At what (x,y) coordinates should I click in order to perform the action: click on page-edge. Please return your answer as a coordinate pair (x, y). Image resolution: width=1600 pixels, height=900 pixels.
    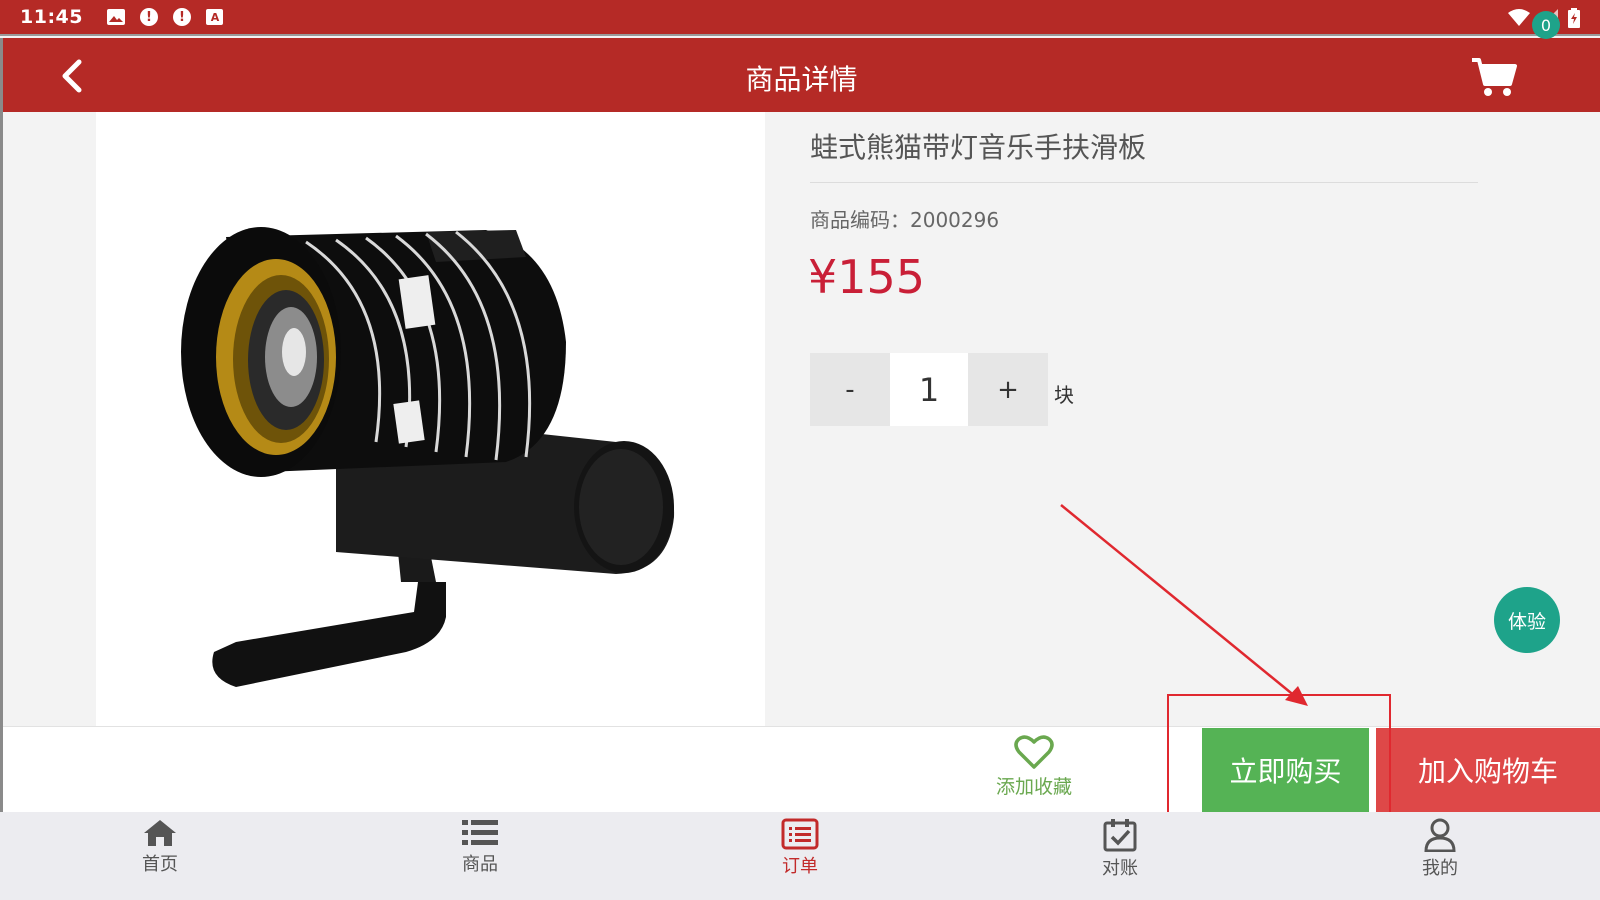
    Looking at the image, I should click on (1, 425).